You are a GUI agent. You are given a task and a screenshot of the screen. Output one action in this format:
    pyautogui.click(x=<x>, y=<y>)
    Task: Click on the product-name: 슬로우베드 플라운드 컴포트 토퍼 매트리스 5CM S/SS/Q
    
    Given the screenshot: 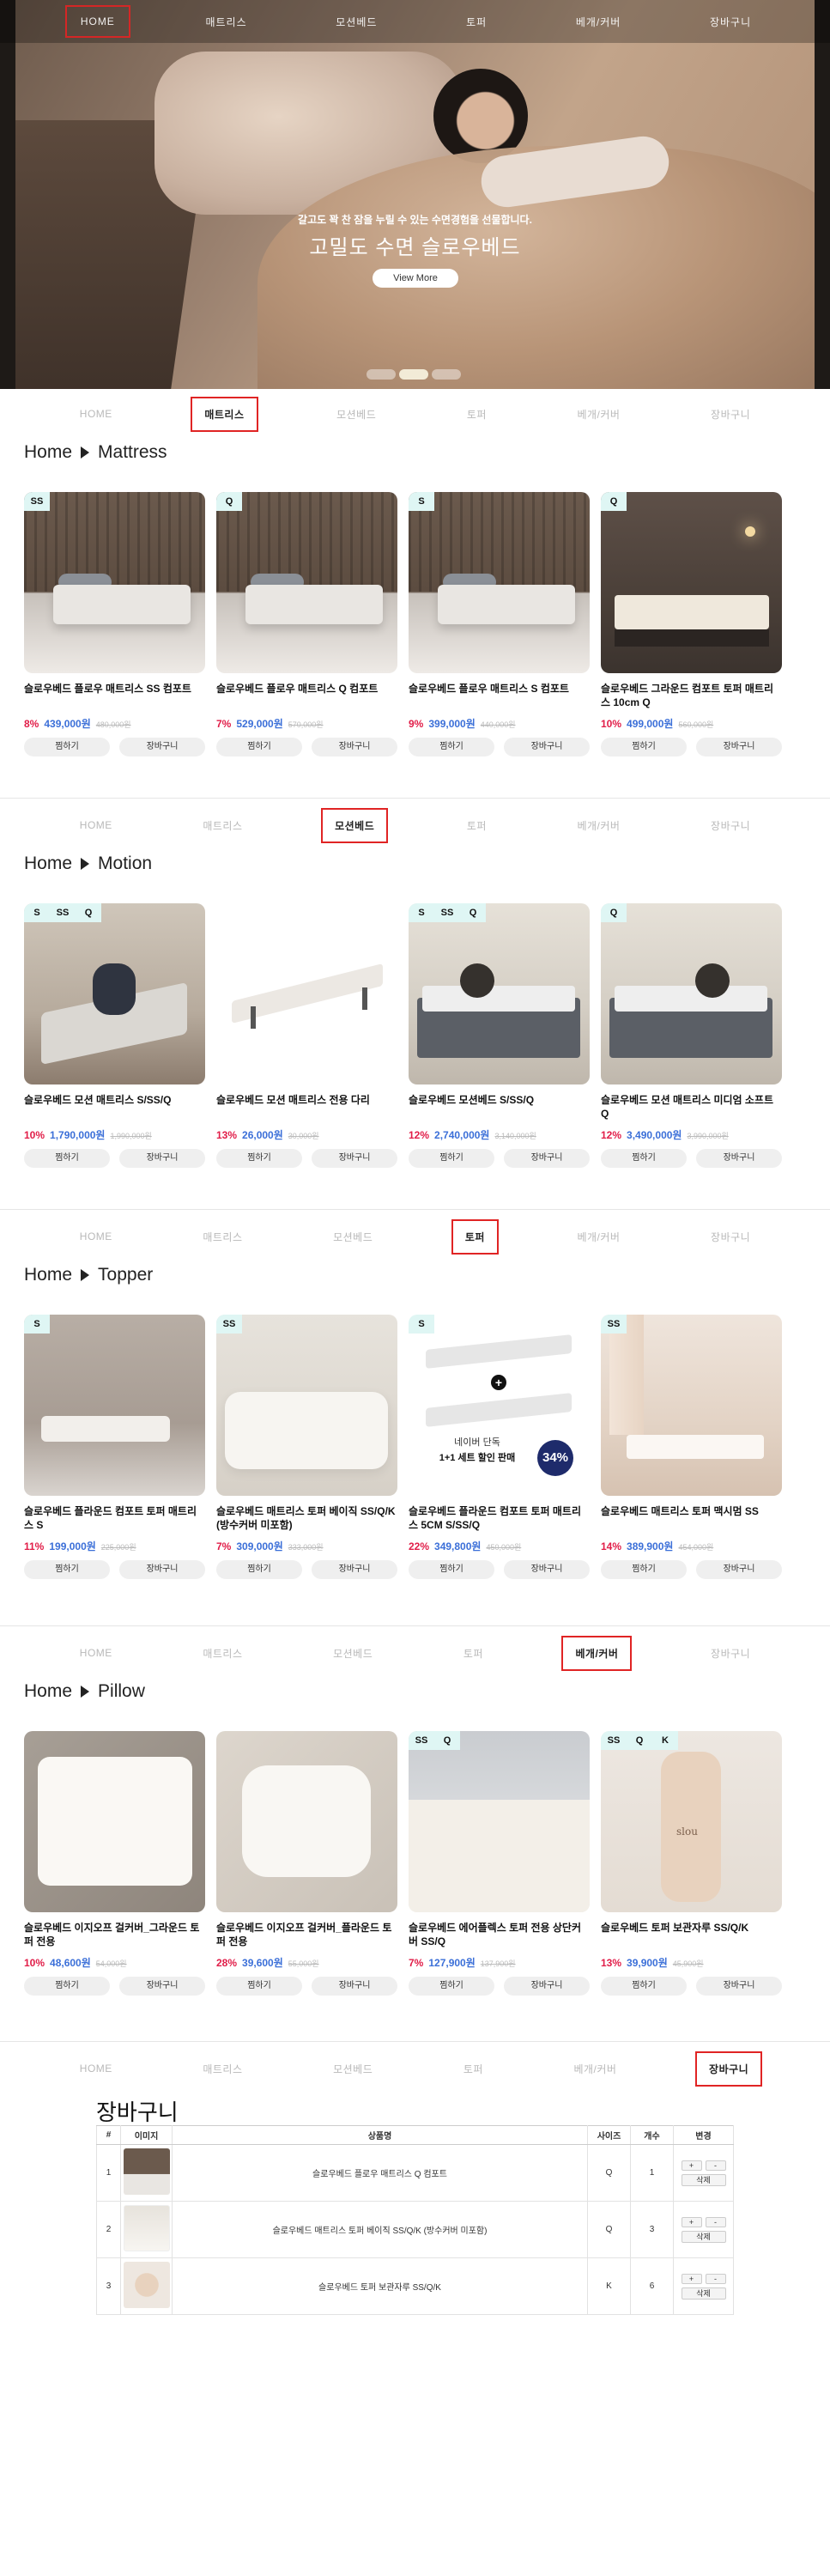 What is the action you would take?
    pyautogui.click(x=500, y=1519)
    